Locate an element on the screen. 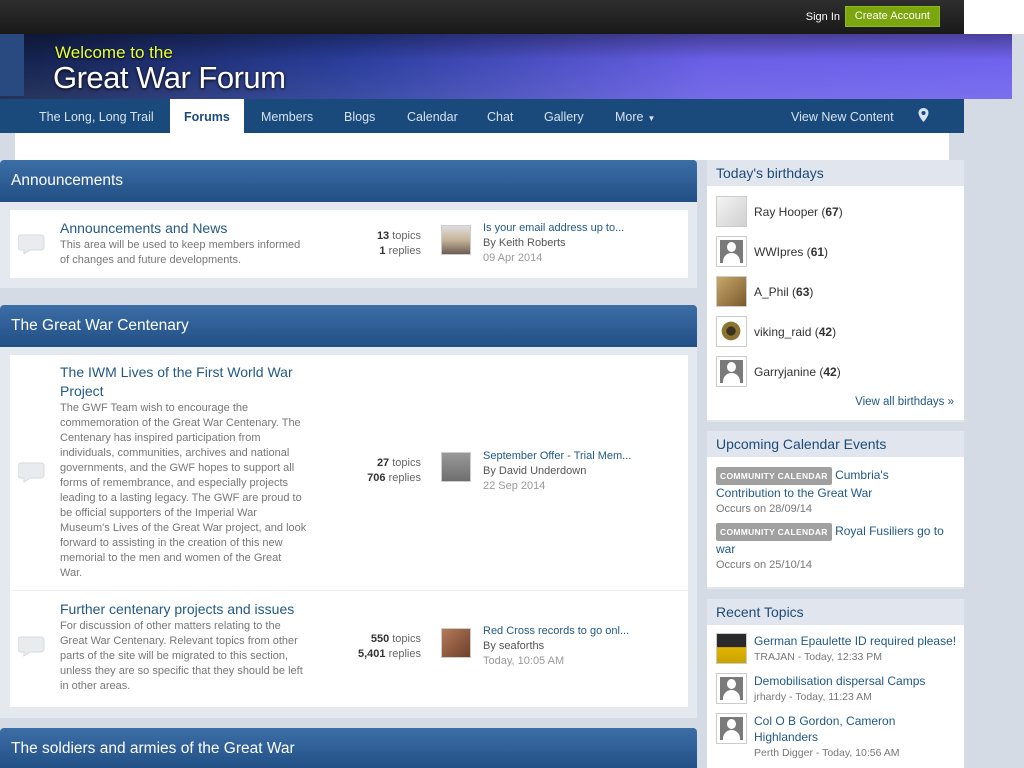 The height and width of the screenshot is (768, 1024). member-link: viking_raid is located at coordinates (782, 332).